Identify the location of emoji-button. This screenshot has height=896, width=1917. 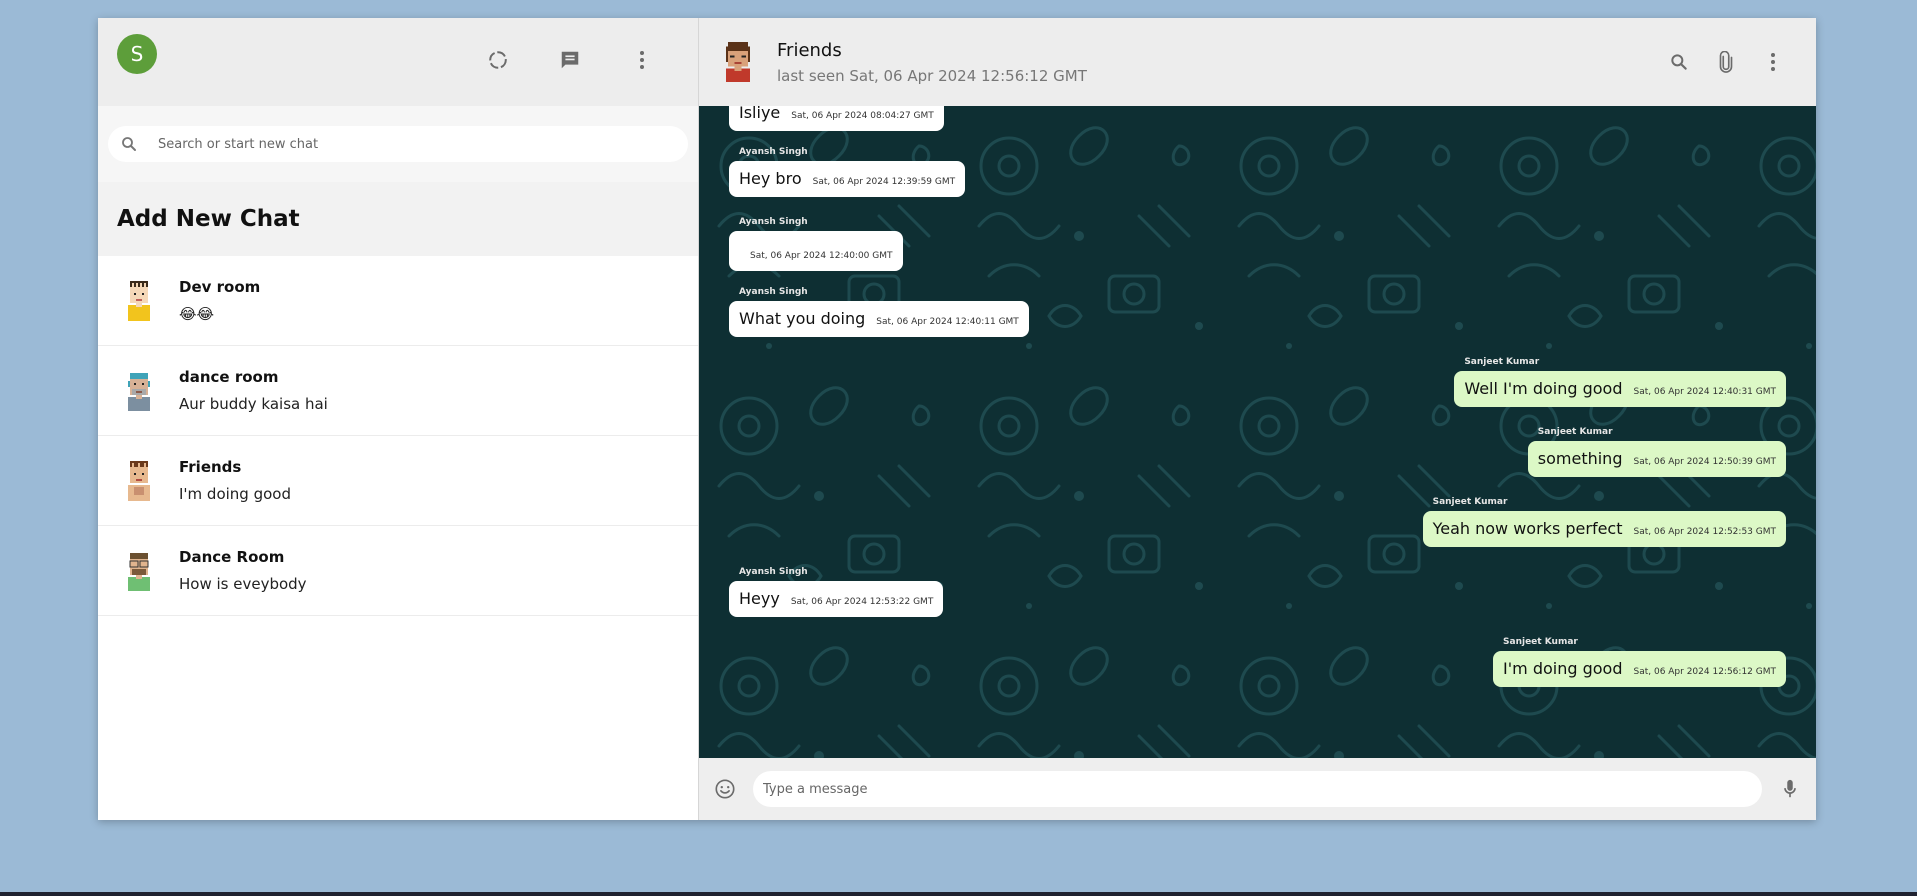
(725, 789).